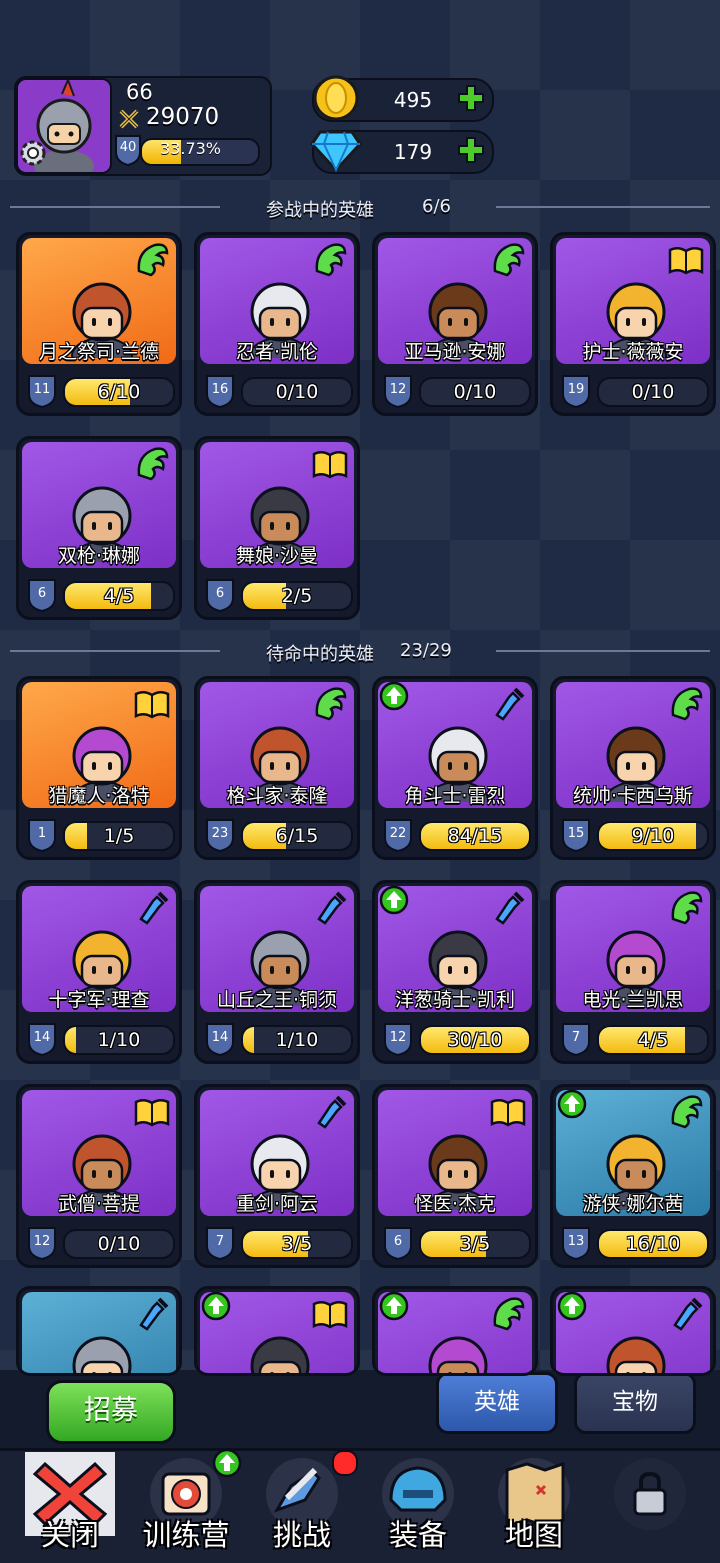  What do you see at coordinates (99, 972) in the screenshot?
I see `hero-card: 十字军·理查 14 1/10` at bounding box center [99, 972].